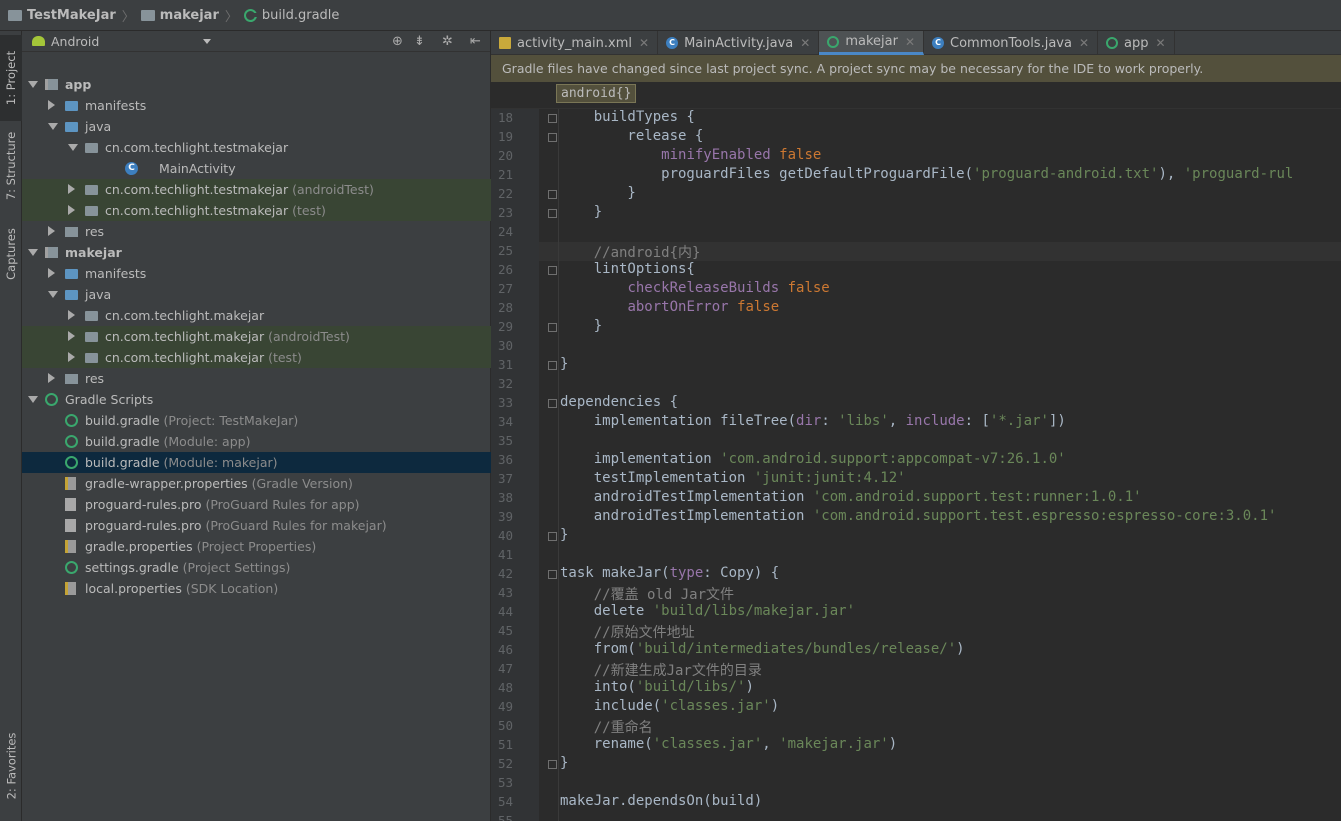  I want to click on tree-item: build.gradle (Module: app), so click(256, 441).